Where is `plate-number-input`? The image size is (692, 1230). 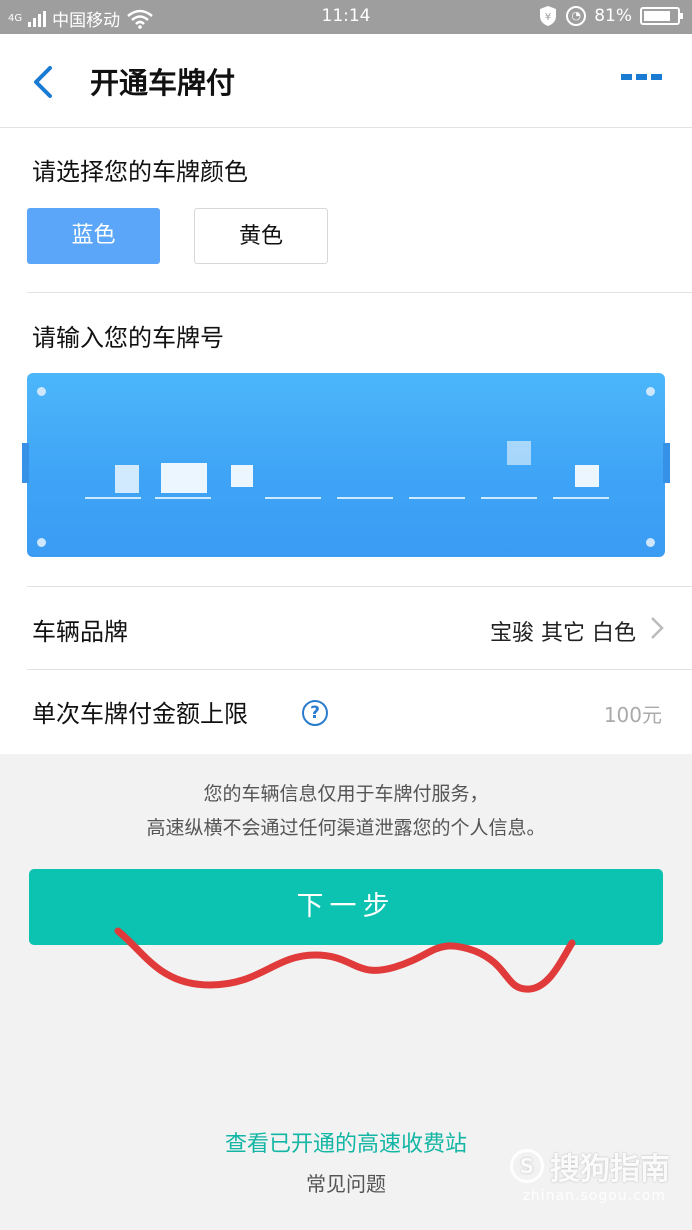 plate-number-input is located at coordinates (346, 465).